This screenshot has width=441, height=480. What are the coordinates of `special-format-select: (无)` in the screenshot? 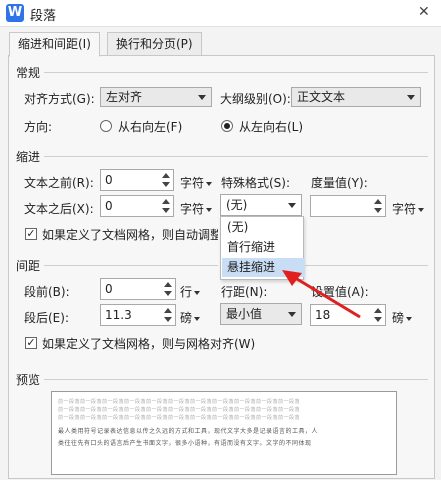 It's located at (261, 205).